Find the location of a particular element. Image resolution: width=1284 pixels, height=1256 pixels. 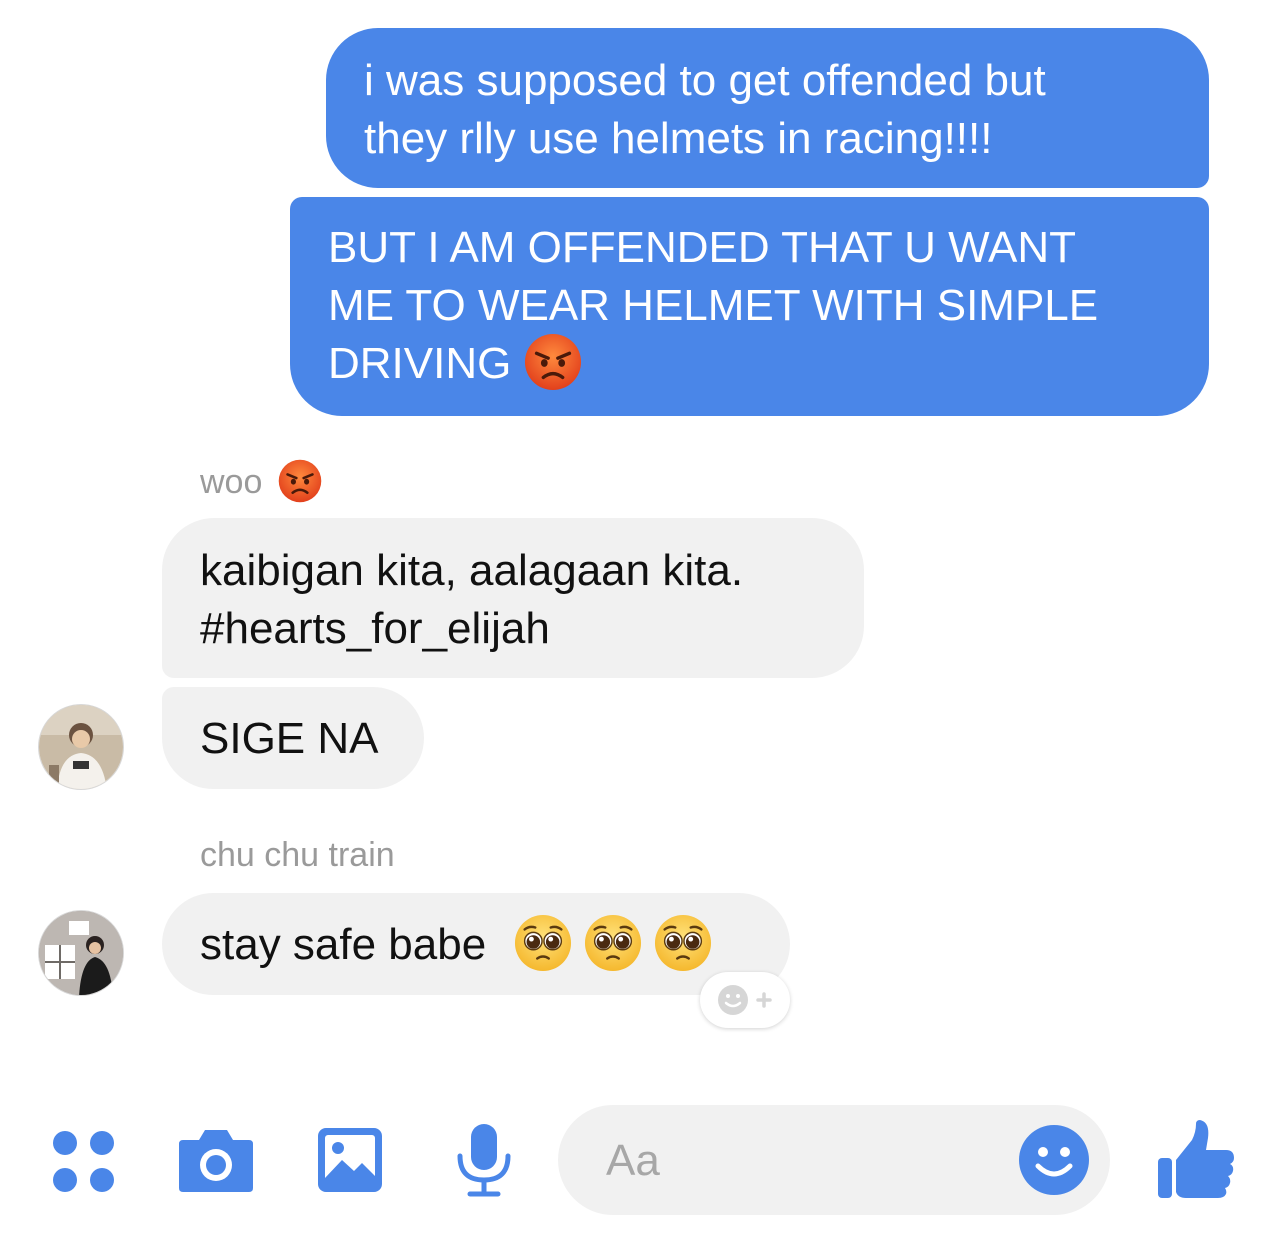

gallery-icon is located at coordinates (350, 1160).